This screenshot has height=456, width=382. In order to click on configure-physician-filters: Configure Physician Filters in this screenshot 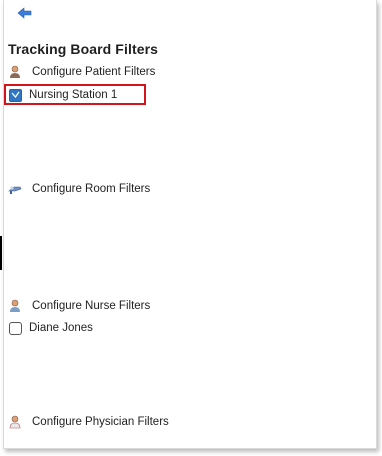, I will do `click(88, 422)`.